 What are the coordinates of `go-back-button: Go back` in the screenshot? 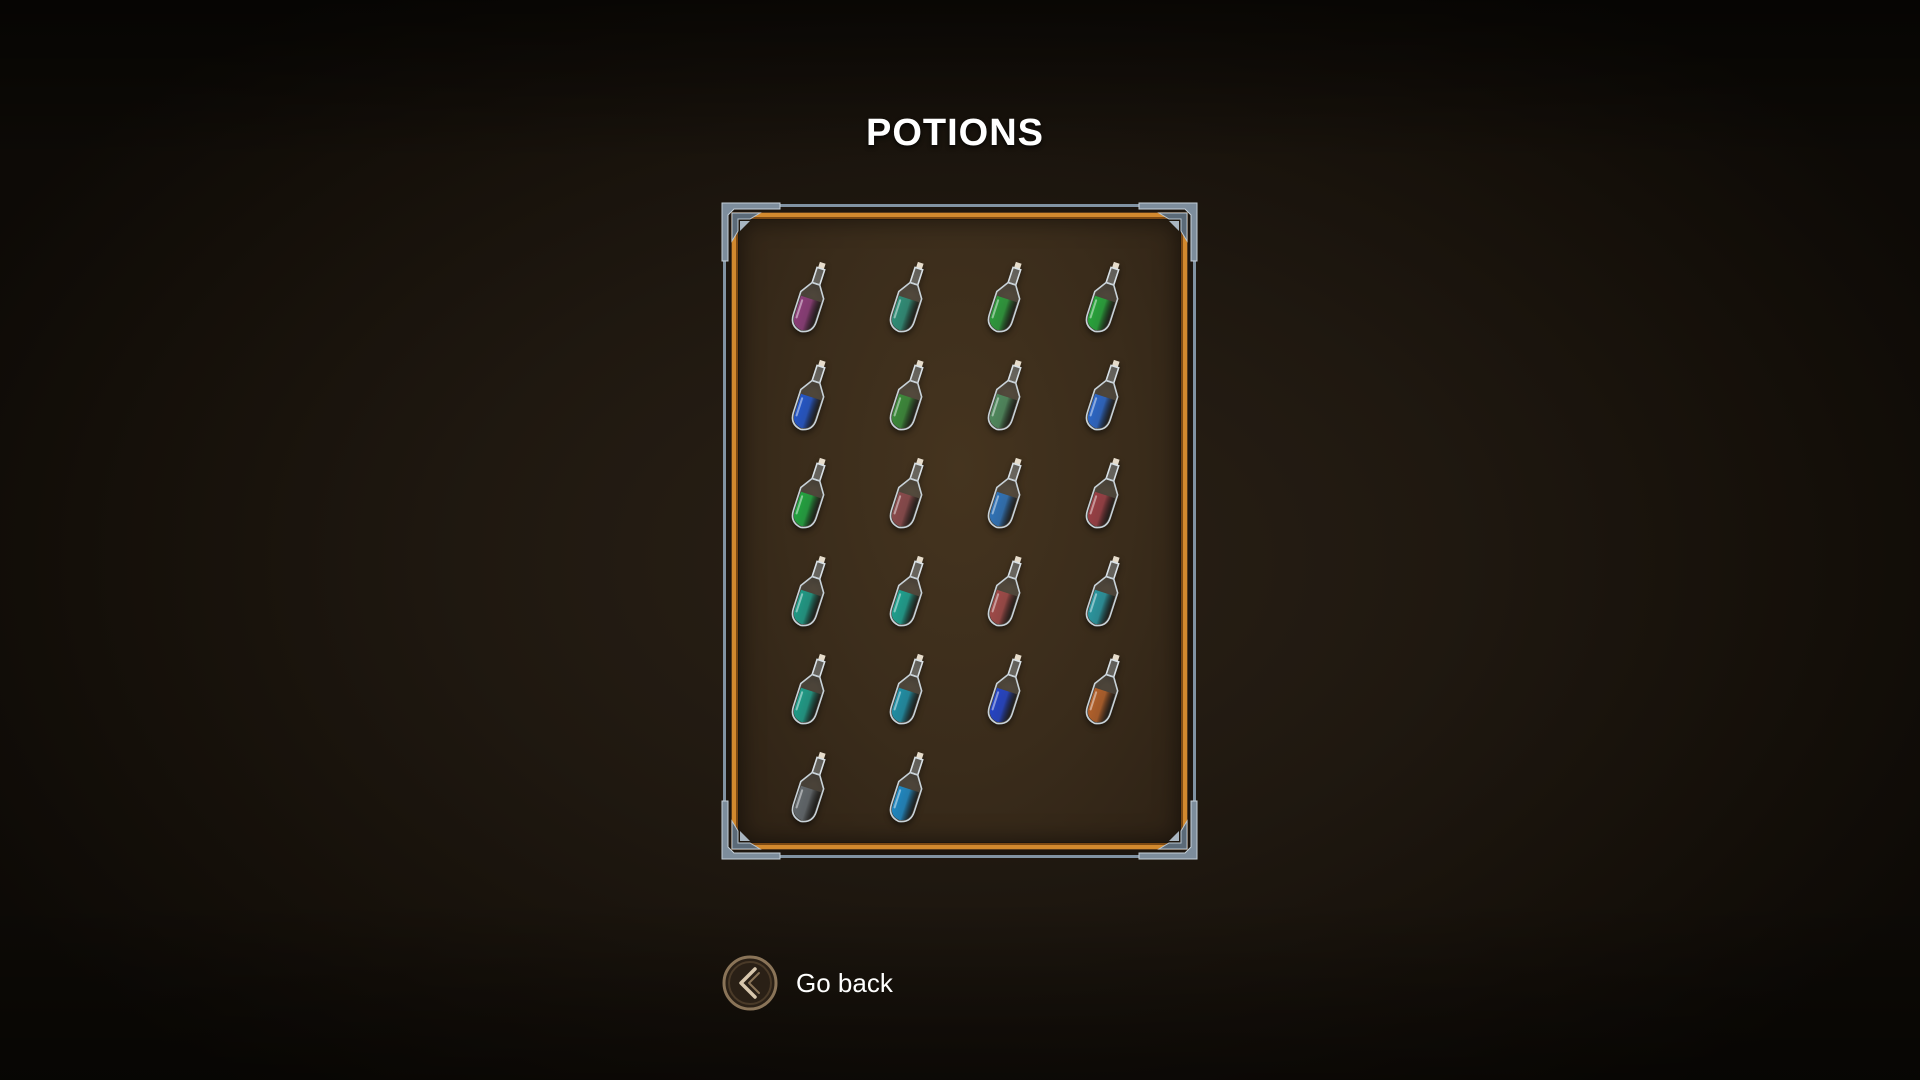 It's located at (807, 983).